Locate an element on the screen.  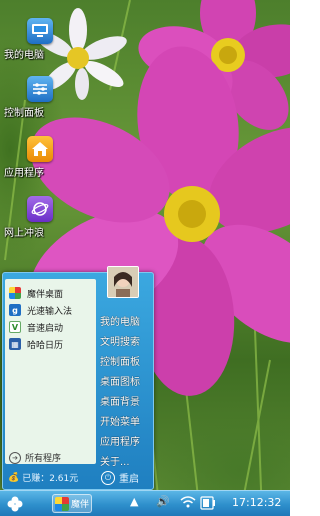
control-panel-icon is located at coordinates (40, 89).